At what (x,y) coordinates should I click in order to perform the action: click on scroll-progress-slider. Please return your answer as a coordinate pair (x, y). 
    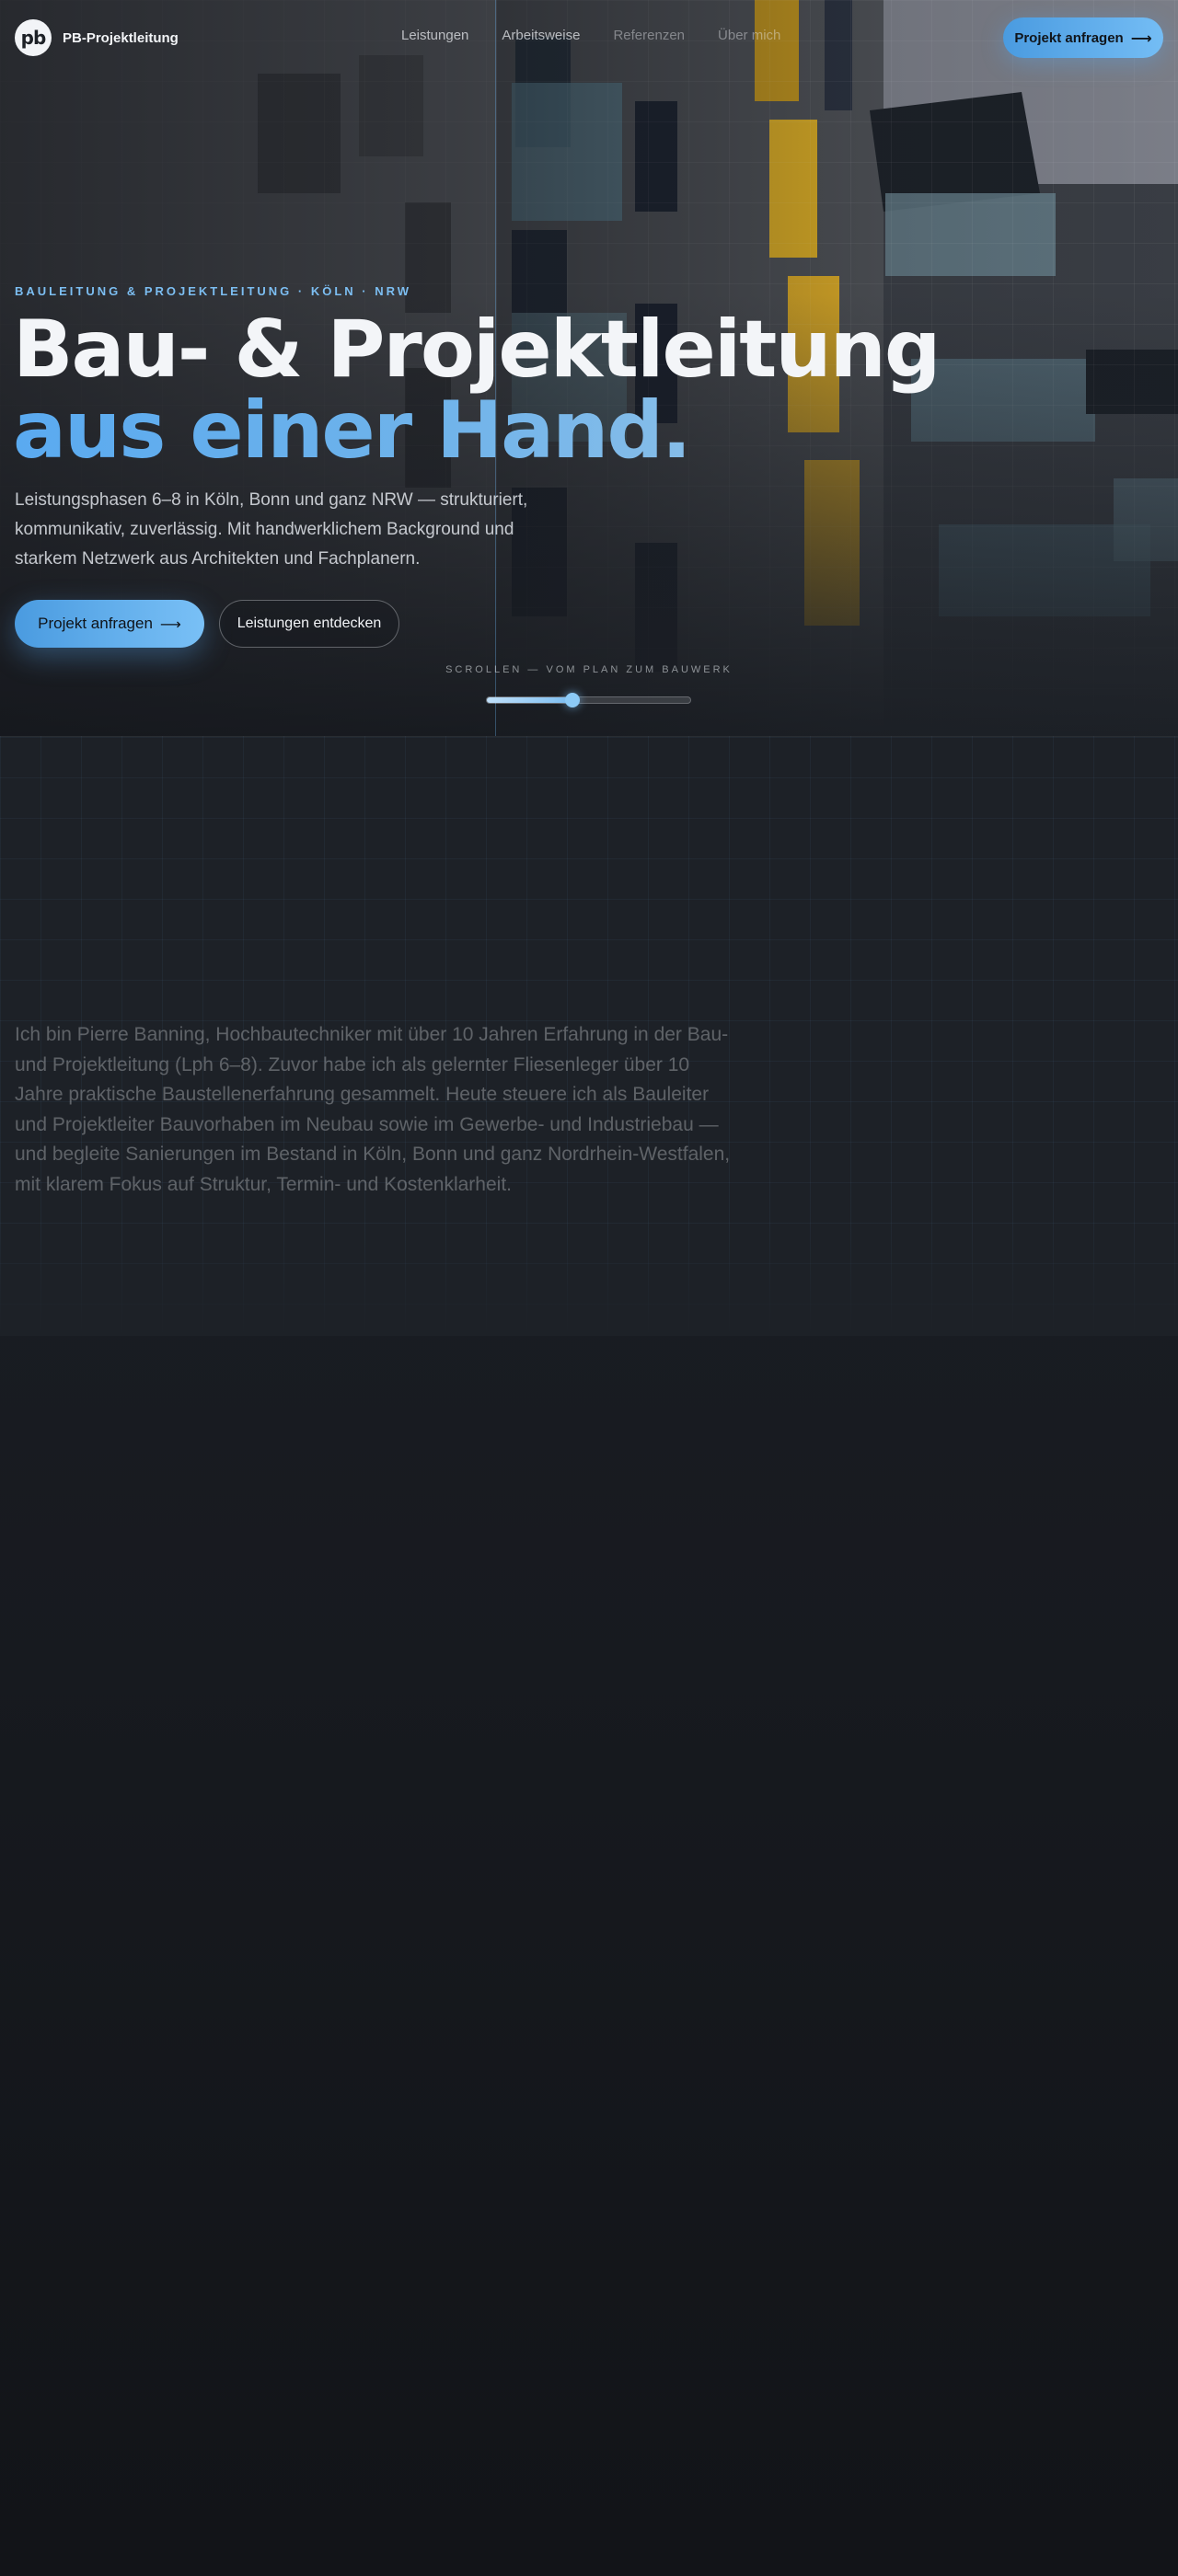
    Looking at the image, I should click on (588, 700).